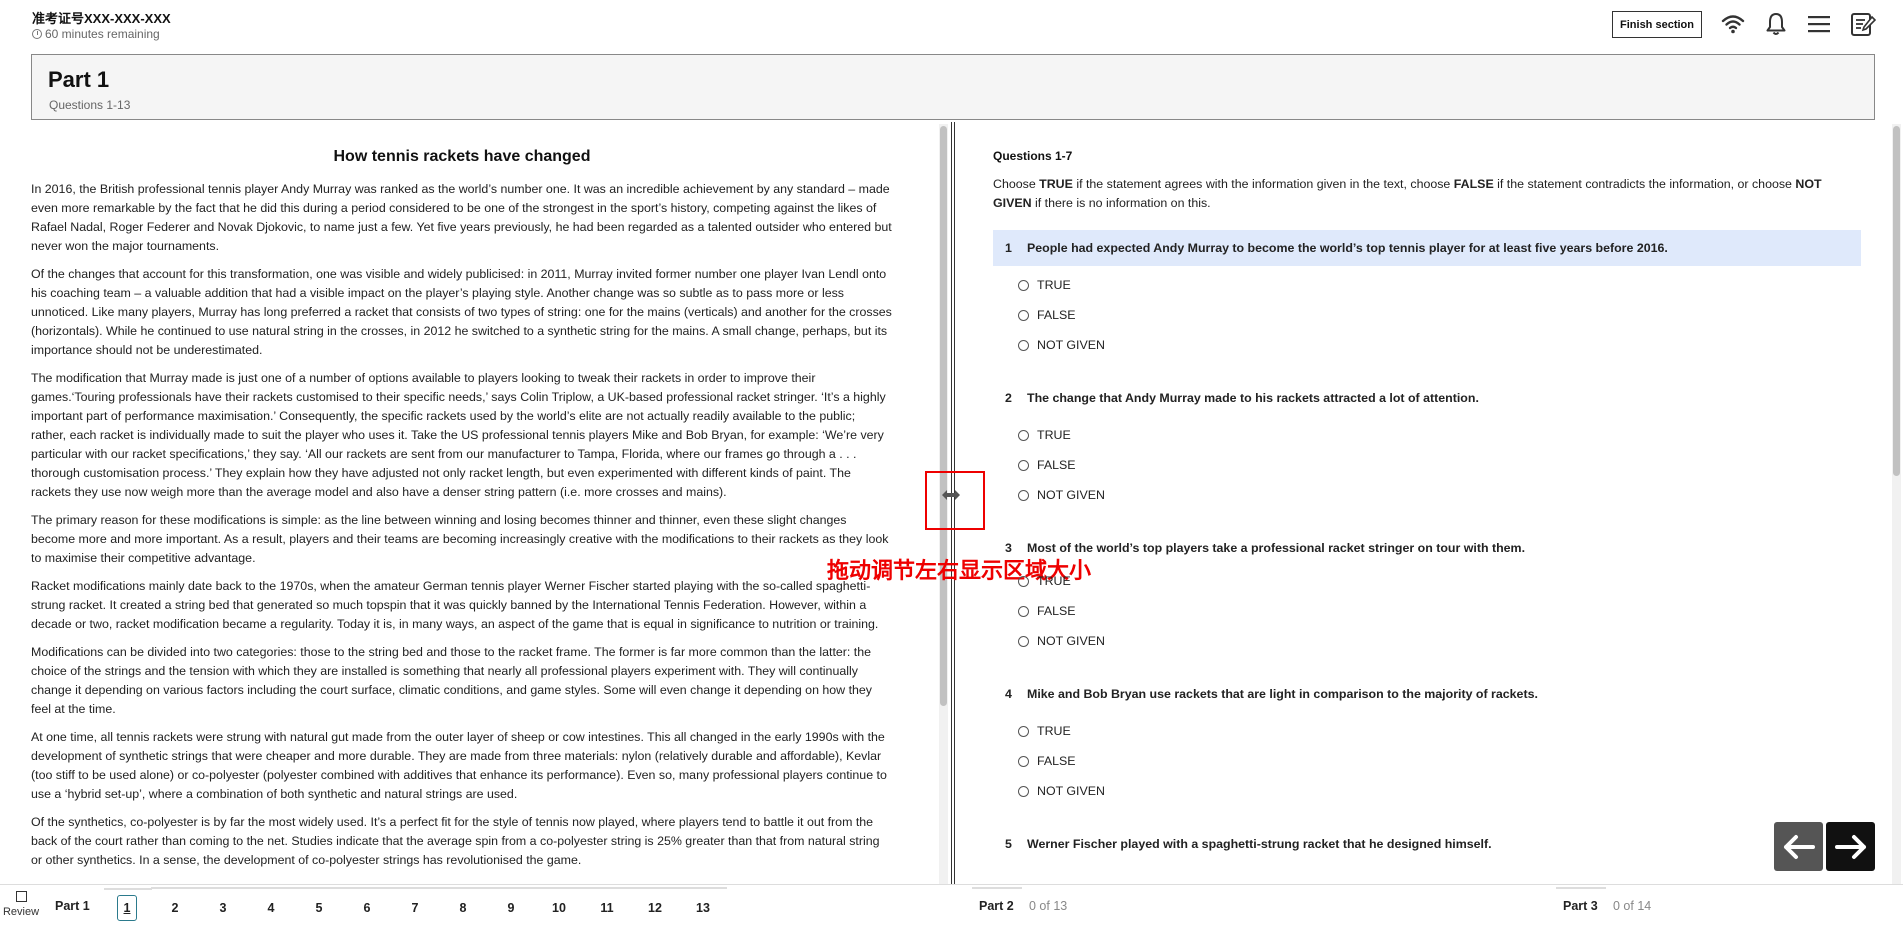  What do you see at coordinates (1033, 156) in the screenshot?
I see `question-range: Questions 1-7` at bounding box center [1033, 156].